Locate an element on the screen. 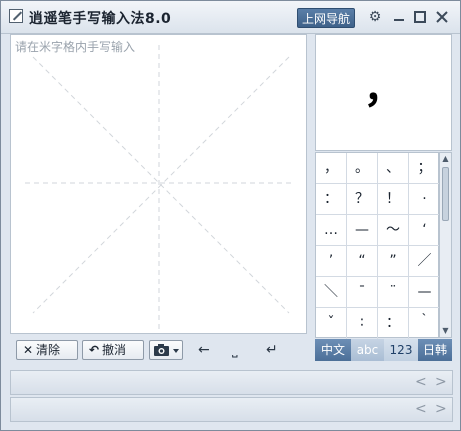 The image size is (461, 431). mode-tabs: 中文 abc 123 日韩 is located at coordinates (383, 350).